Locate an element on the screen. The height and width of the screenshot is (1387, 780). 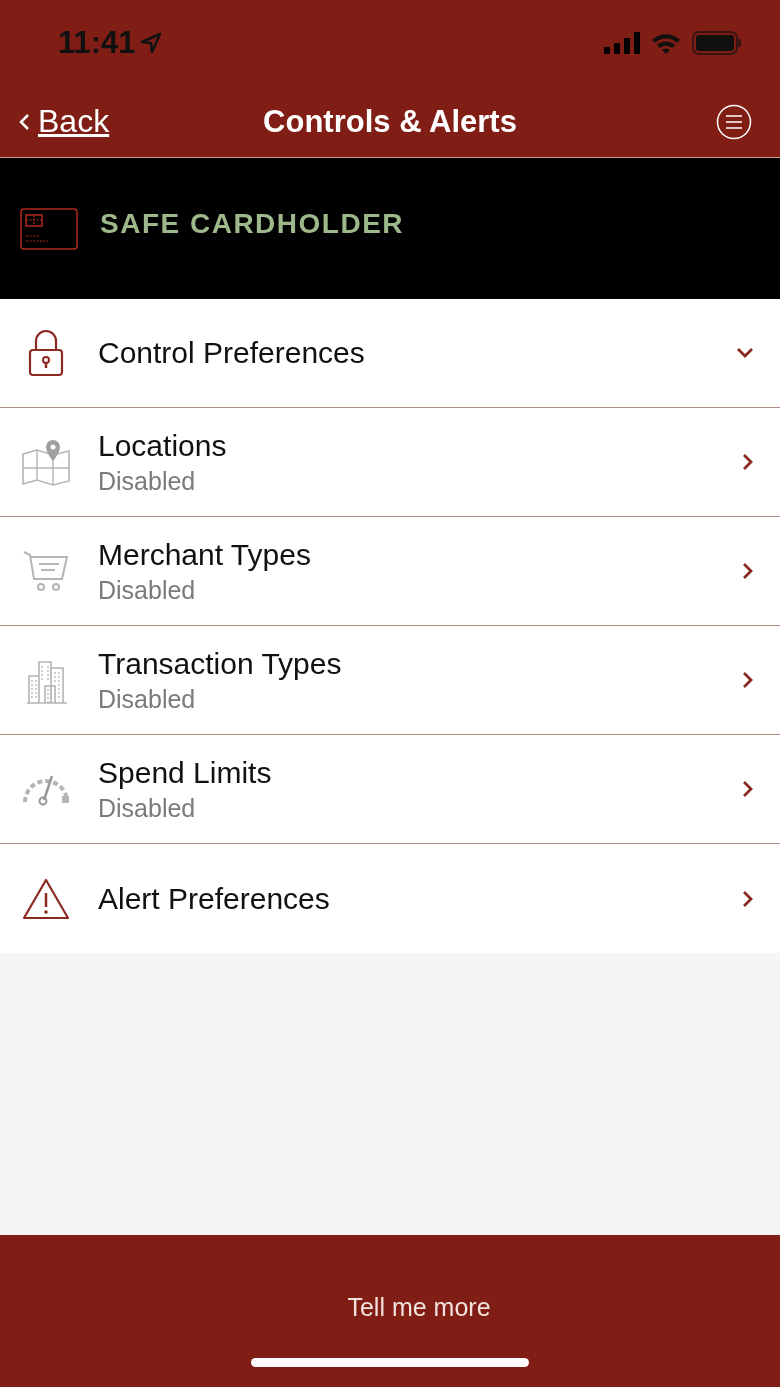
tell-me-more-button: Tell me more is located at coordinates (390, 1307).